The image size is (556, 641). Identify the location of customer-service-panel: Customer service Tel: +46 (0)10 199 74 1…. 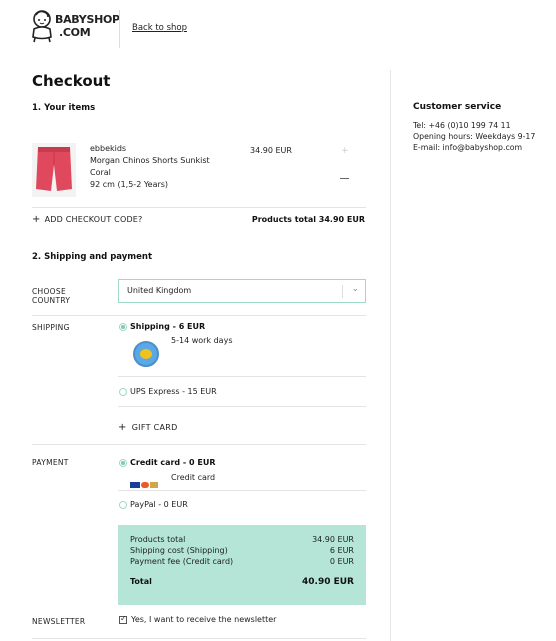
(484, 127).